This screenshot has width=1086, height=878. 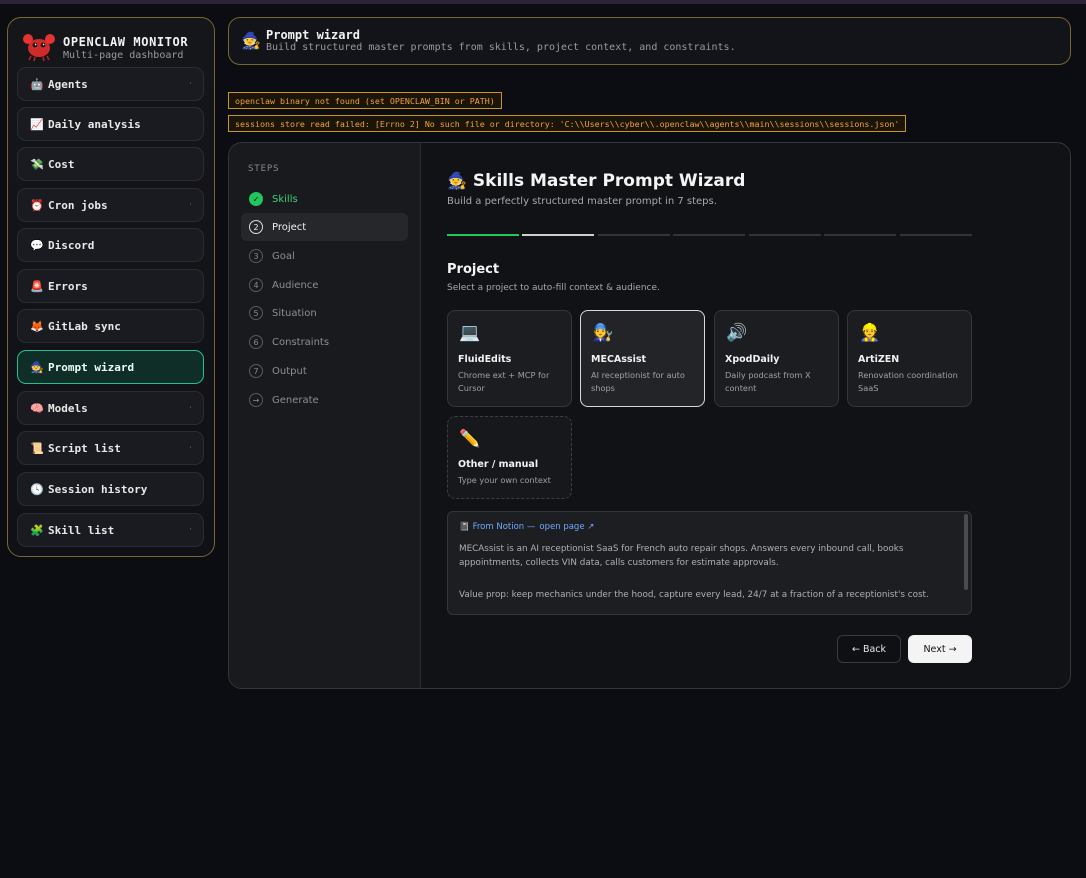 I want to click on fox-icon: 🦊, so click(x=37, y=326).